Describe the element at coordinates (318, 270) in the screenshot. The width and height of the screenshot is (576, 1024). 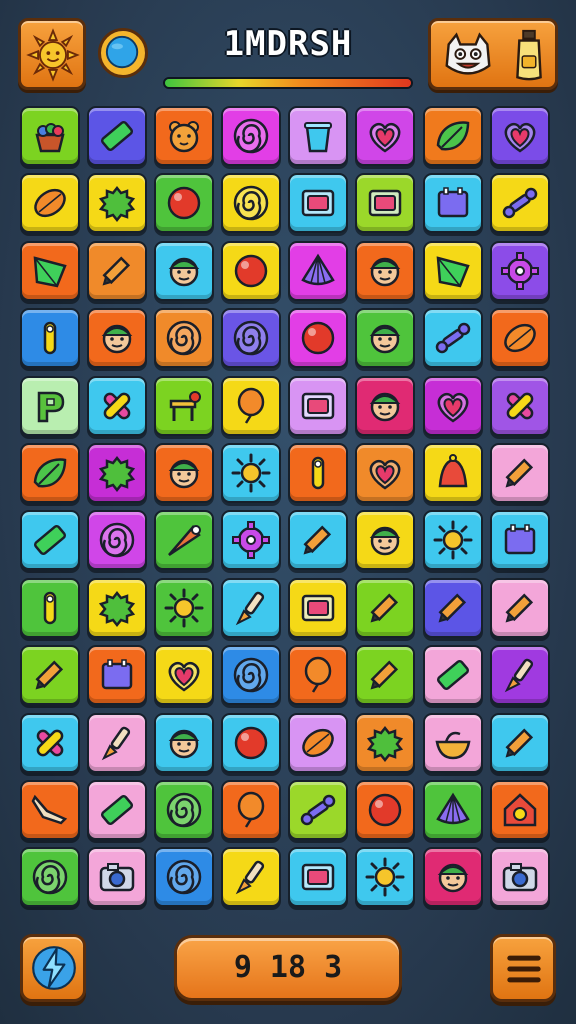
I see `tile-r3-c5` at that location.